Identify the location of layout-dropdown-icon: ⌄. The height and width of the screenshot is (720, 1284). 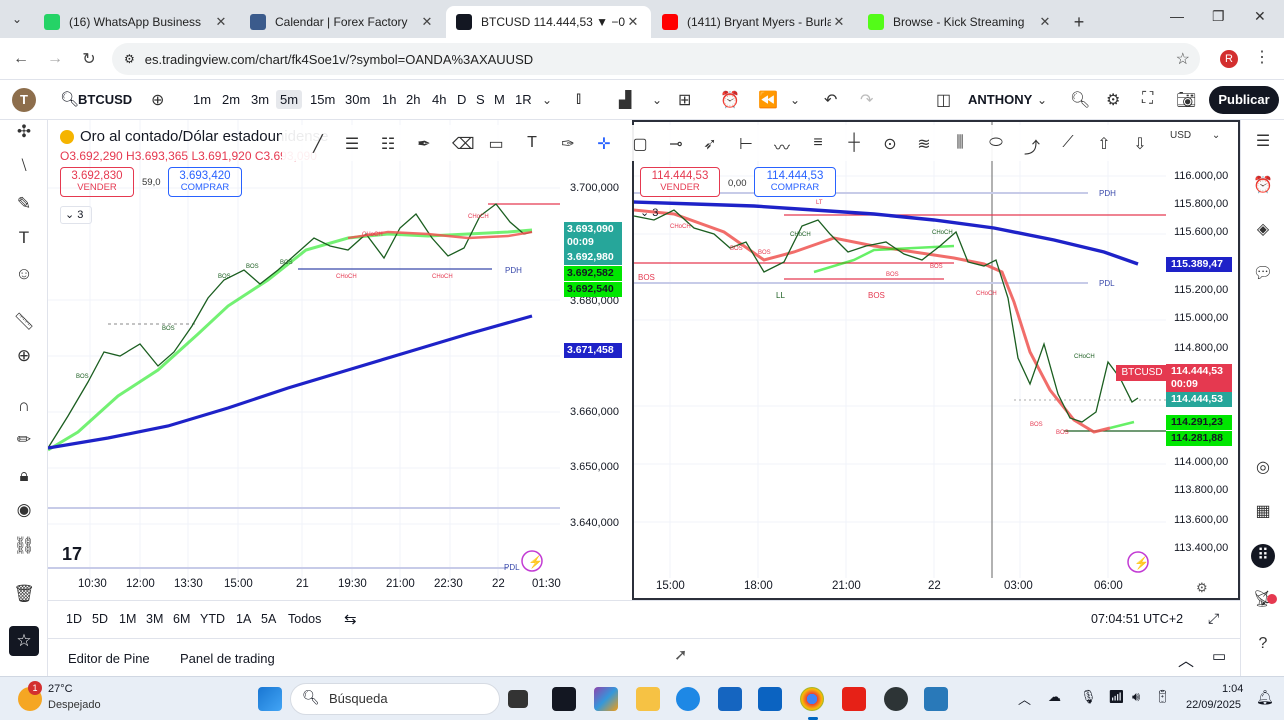
(1042, 100).